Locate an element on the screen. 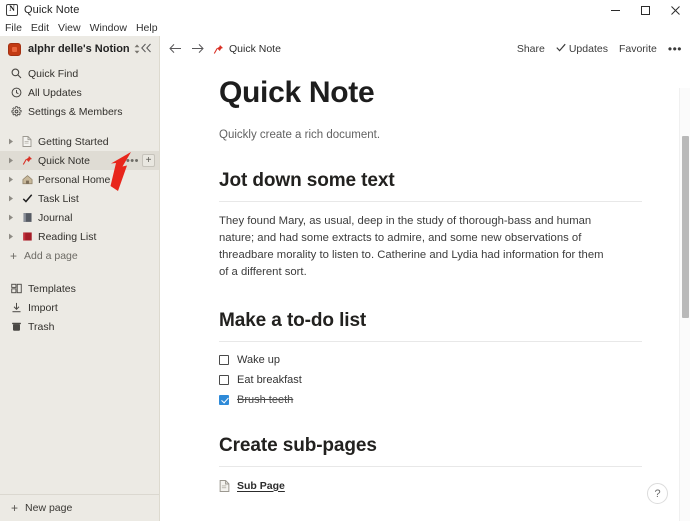 This screenshot has width=690, height=521. todo-item: Wake up is located at coordinates (430, 360).